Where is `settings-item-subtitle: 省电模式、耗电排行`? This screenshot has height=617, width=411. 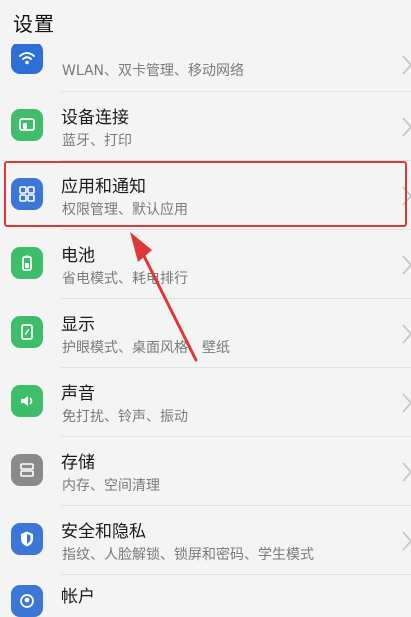 settings-item-subtitle: 省电模式、耗电排行 is located at coordinates (125, 279).